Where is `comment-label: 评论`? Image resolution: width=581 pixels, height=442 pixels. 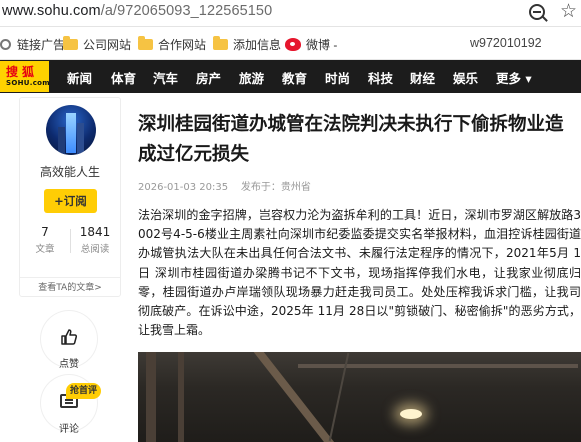
comment-label: 评论 is located at coordinates (69, 429).